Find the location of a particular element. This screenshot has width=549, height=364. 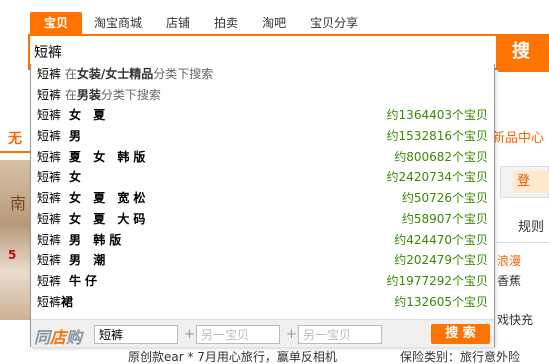

login-button: 登 is located at coordinates (531, 182).